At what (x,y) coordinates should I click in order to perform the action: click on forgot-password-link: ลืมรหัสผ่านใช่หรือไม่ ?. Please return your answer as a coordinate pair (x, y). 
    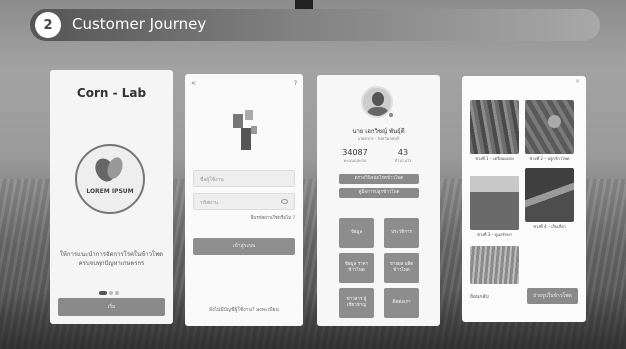
    Looking at the image, I should click on (273, 217).